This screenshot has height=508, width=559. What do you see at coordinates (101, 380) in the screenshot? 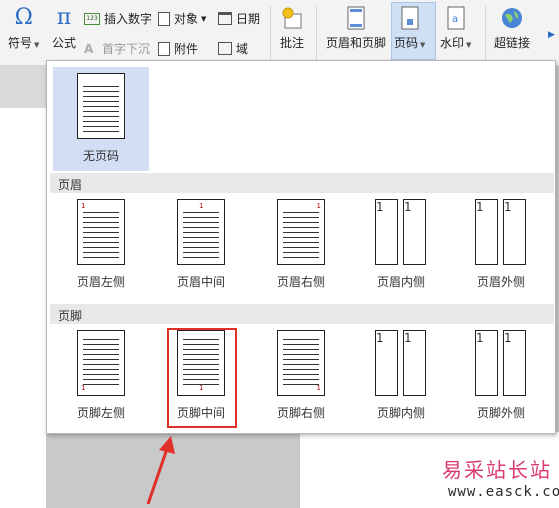
I see `footer-left-option: 1 页脚左侧` at bounding box center [101, 380].